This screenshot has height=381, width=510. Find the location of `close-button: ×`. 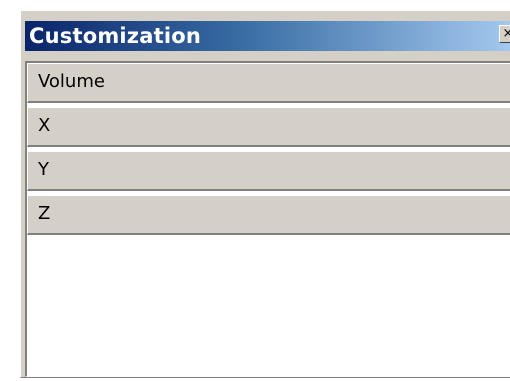

close-button: × is located at coordinates (504, 34).